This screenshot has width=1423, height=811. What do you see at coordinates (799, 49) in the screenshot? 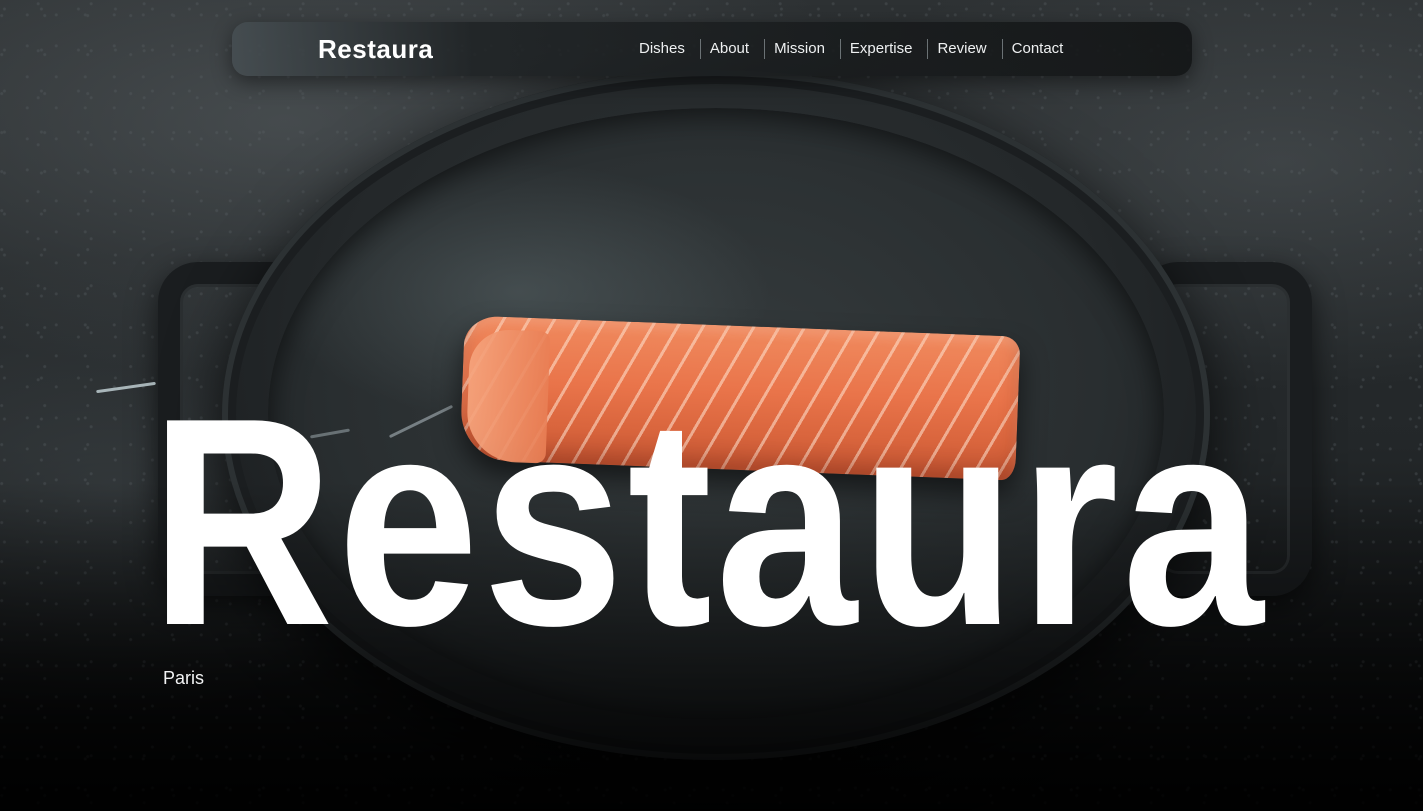
I see `nav-link-mission: Mission` at bounding box center [799, 49].